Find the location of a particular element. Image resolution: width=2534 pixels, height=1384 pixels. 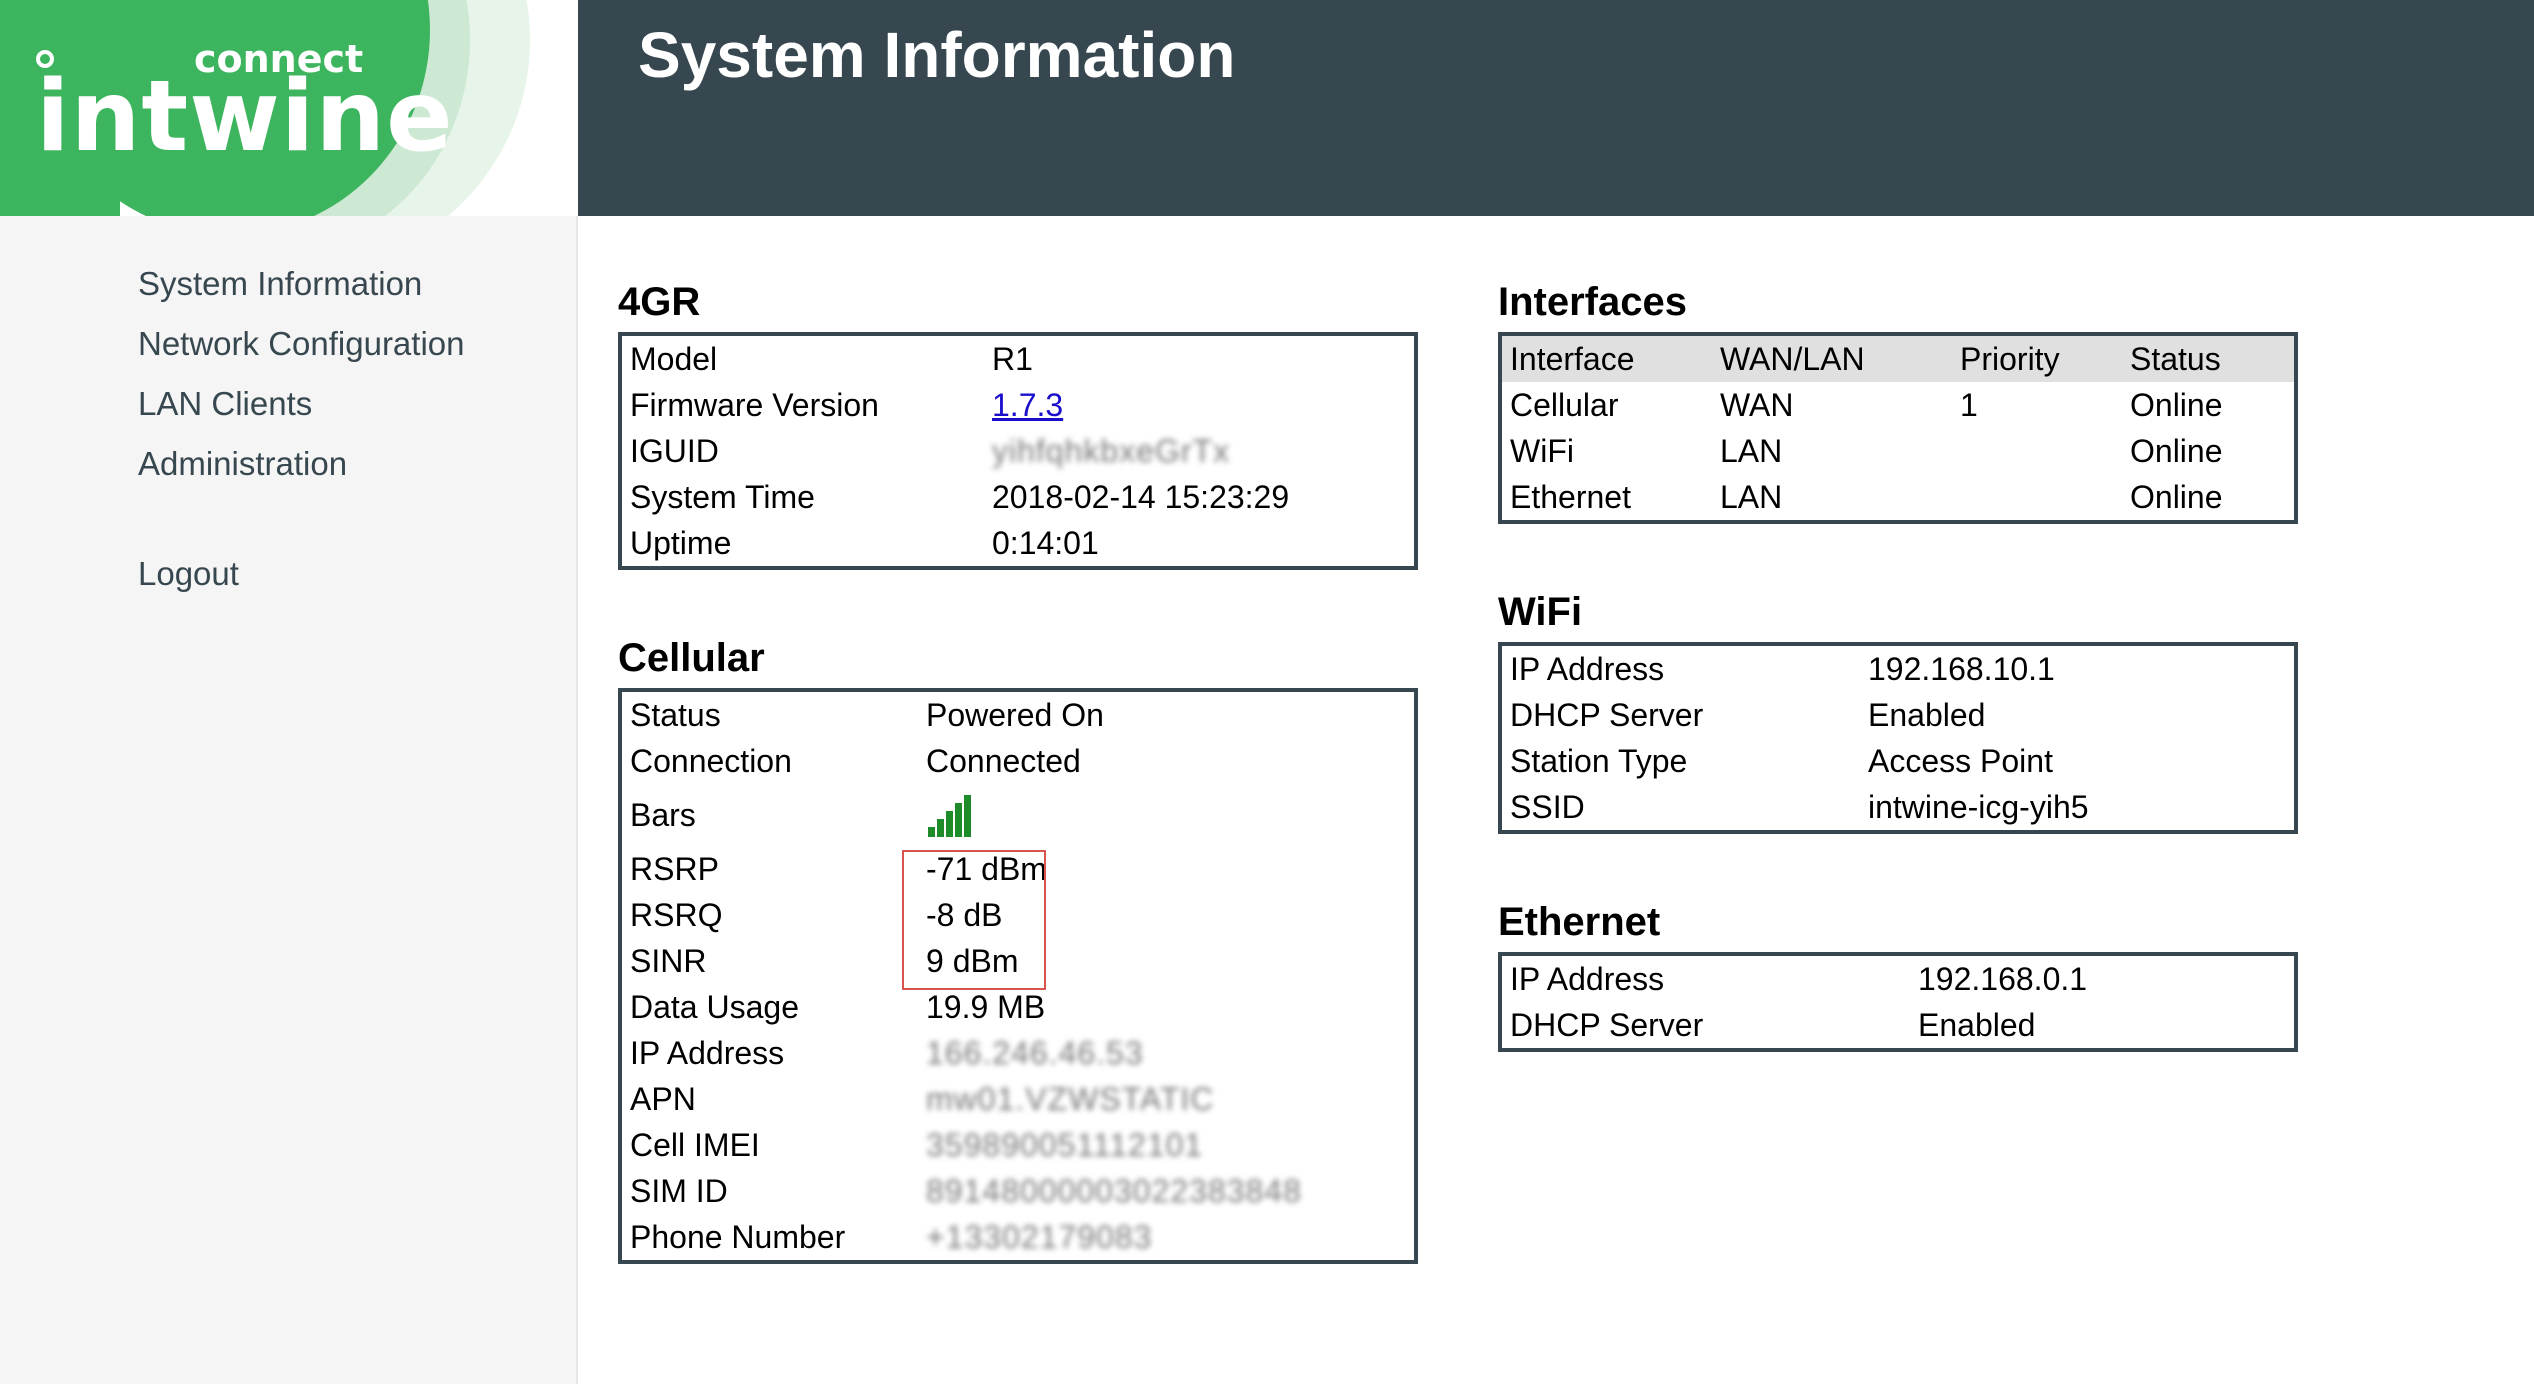

apn-value: mw01.VZWSTATIC is located at coordinates (1070, 1098).